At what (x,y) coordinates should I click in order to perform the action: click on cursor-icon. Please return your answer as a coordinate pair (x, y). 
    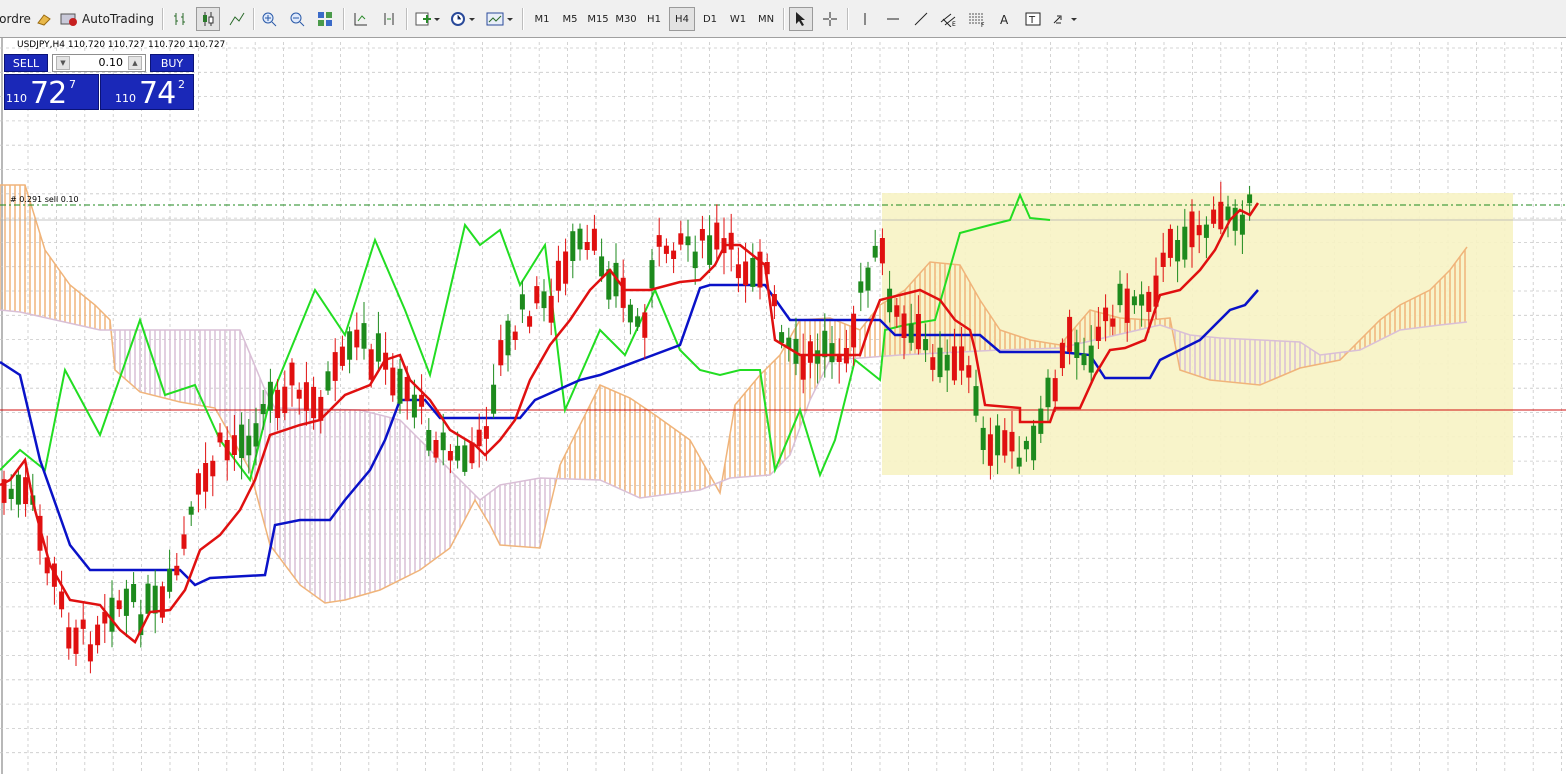
    Looking at the image, I should click on (801, 19).